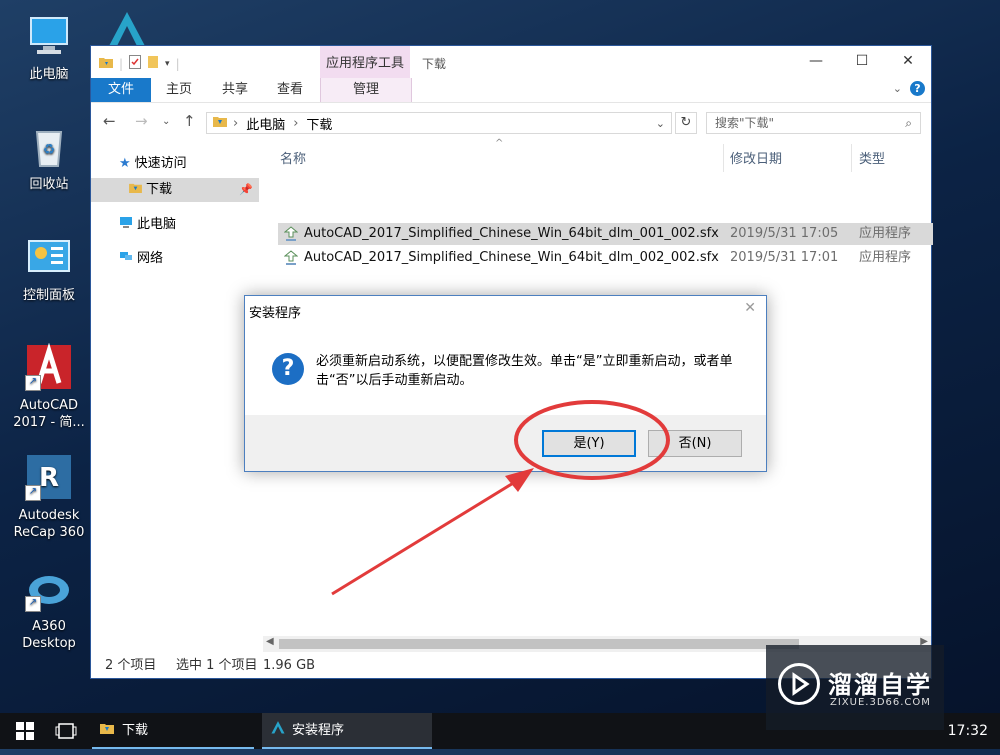 The width and height of the screenshot is (1000, 755). I want to click on forward-arrow-icon: →, so click(141, 121).